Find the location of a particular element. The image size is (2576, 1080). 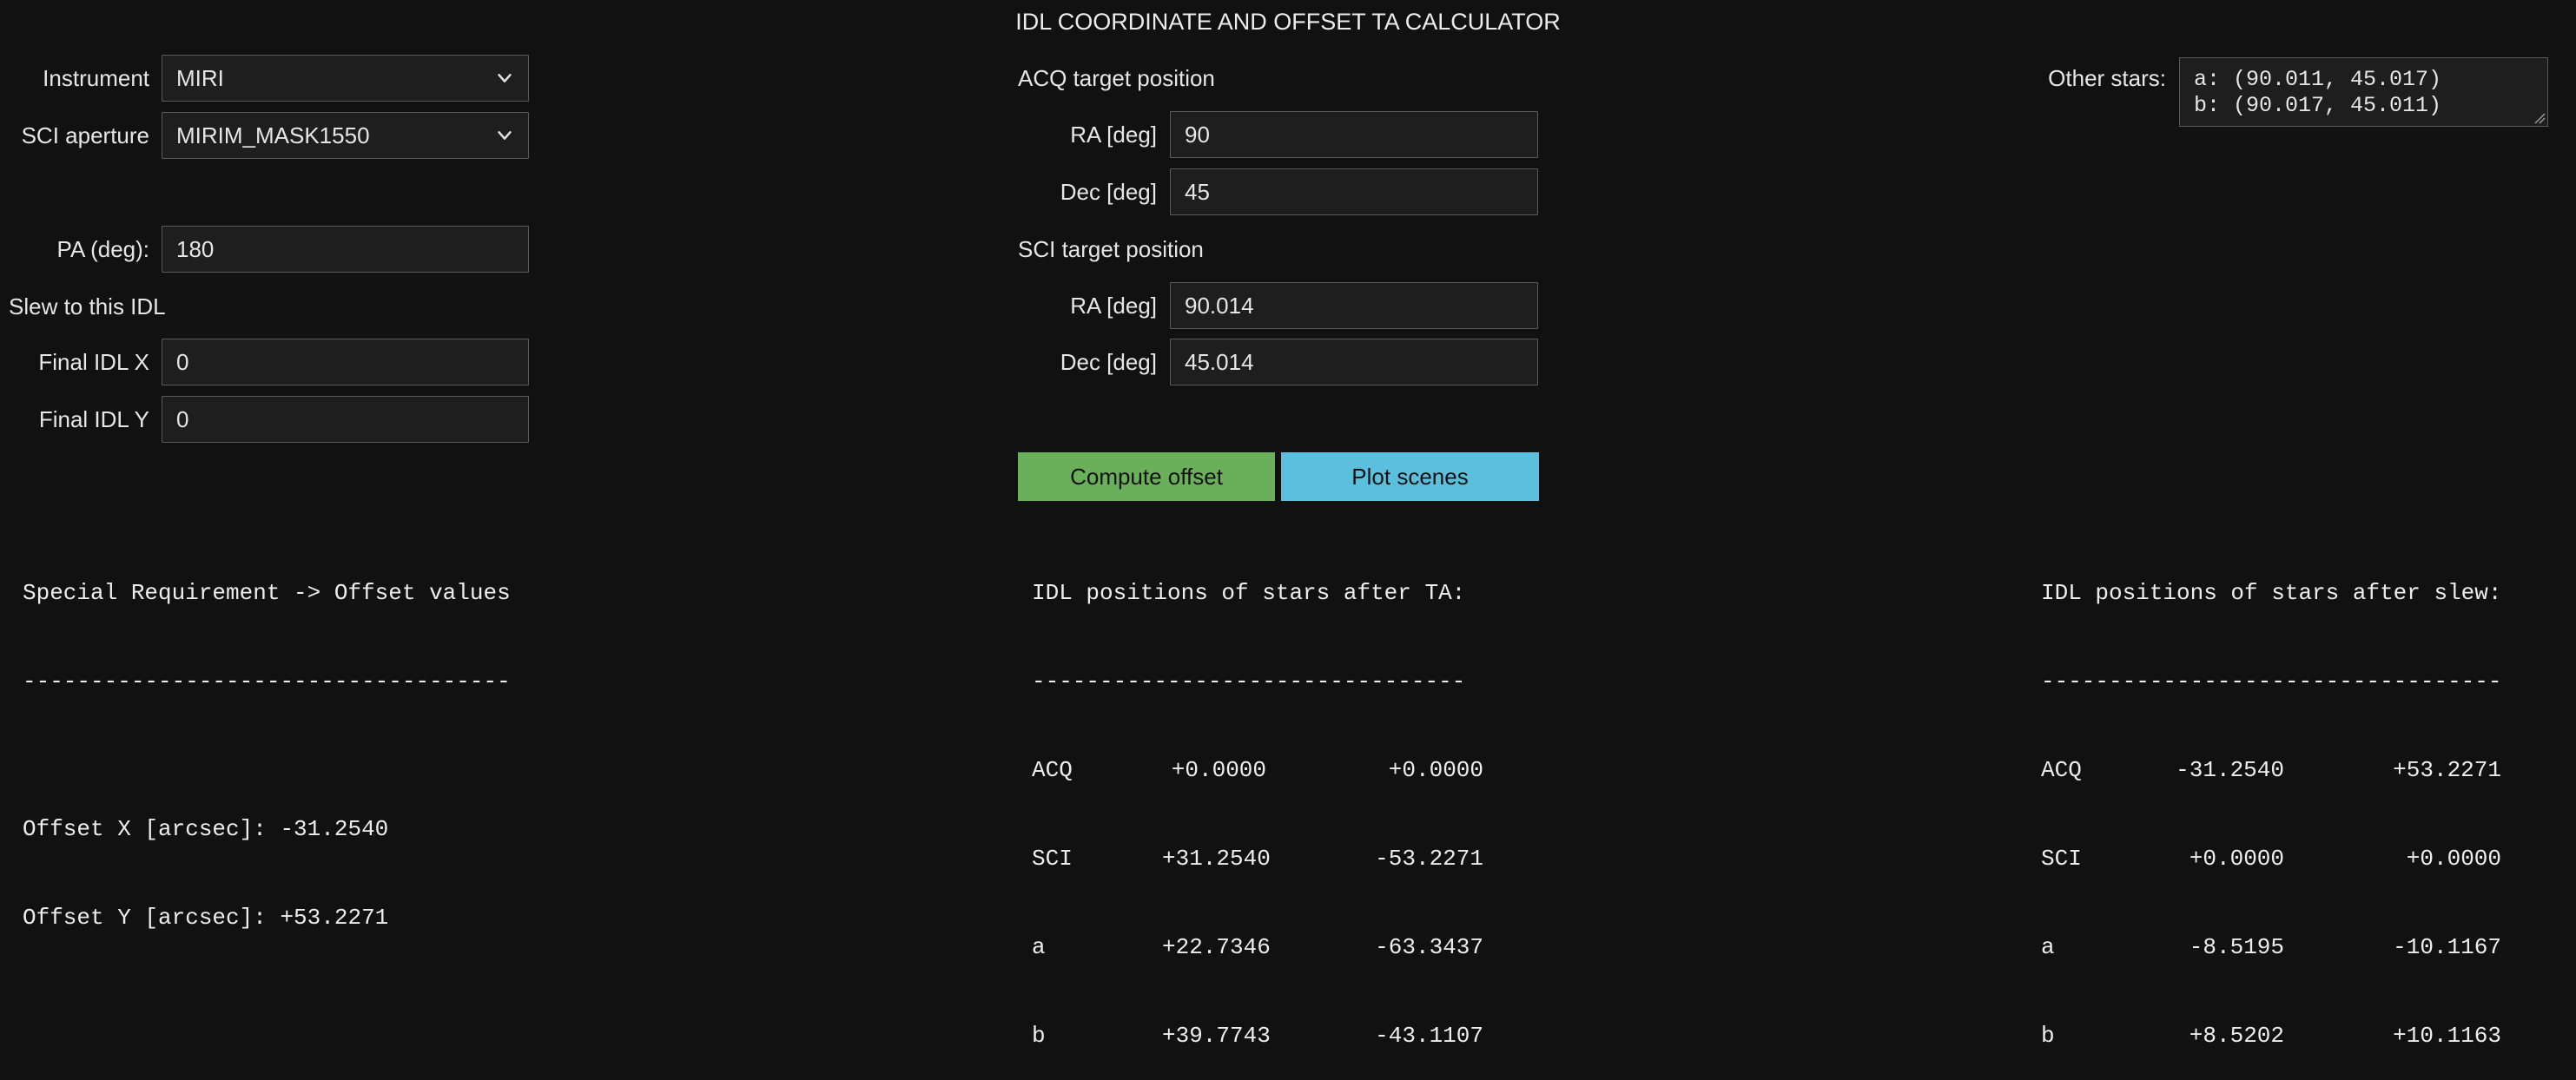

idl-y-value: -43.1107 is located at coordinates (1429, 1036).